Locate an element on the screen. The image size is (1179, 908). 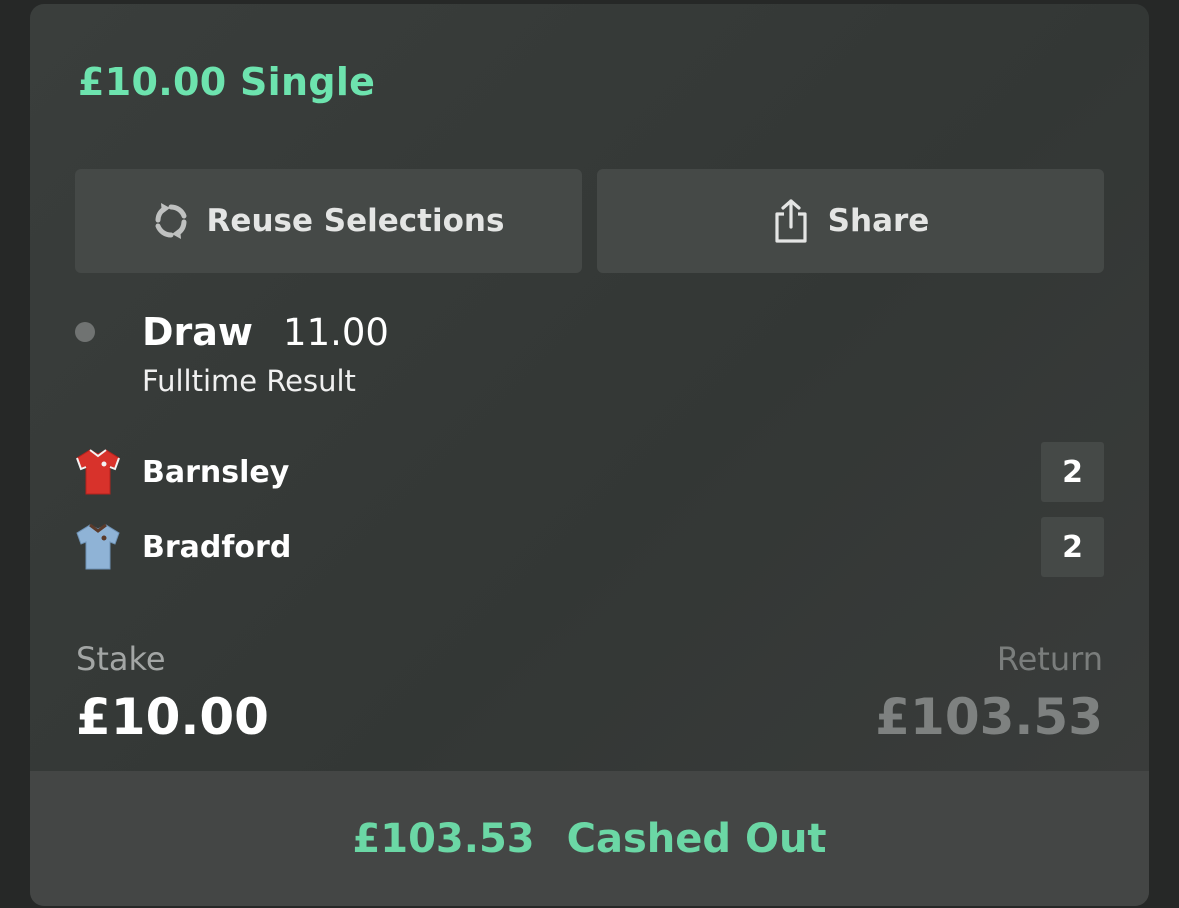
stake-label: Stake is located at coordinates (121, 659).